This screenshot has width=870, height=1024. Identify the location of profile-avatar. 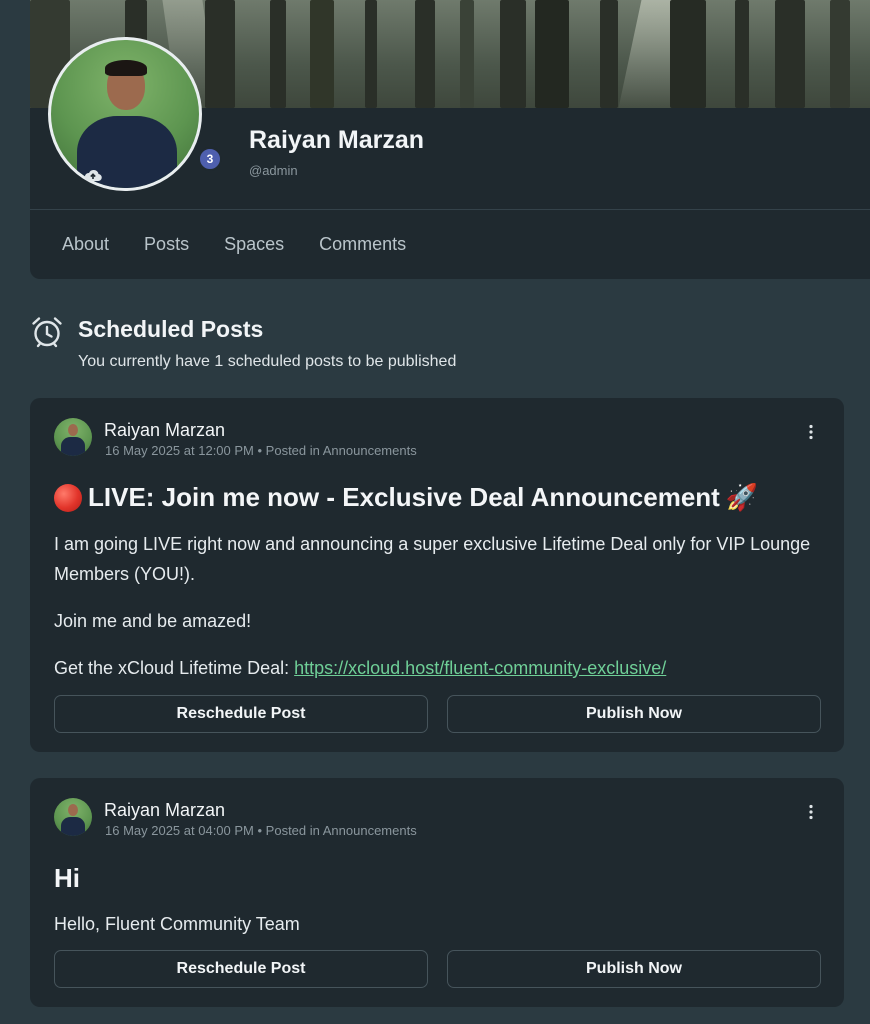
(125, 114).